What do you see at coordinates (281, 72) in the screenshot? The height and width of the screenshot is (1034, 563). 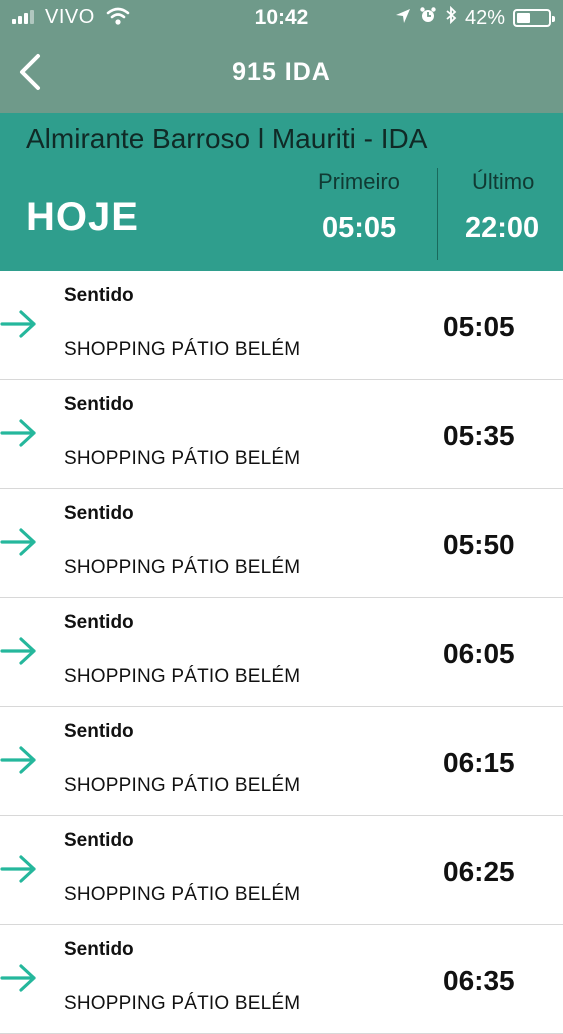 I see `page-title: 915 IDA` at bounding box center [281, 72].